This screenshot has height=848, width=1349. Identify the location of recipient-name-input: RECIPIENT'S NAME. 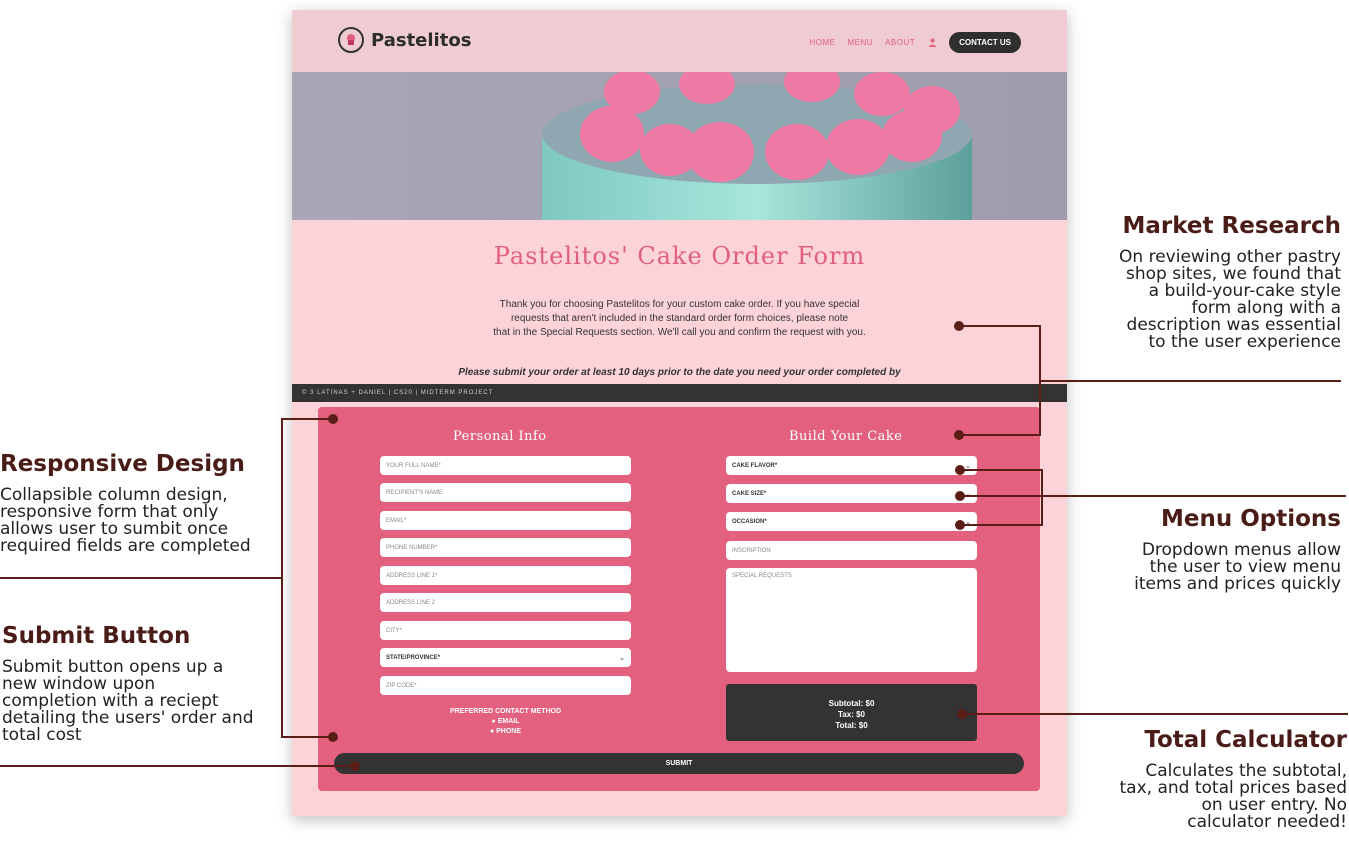
(505, 492).